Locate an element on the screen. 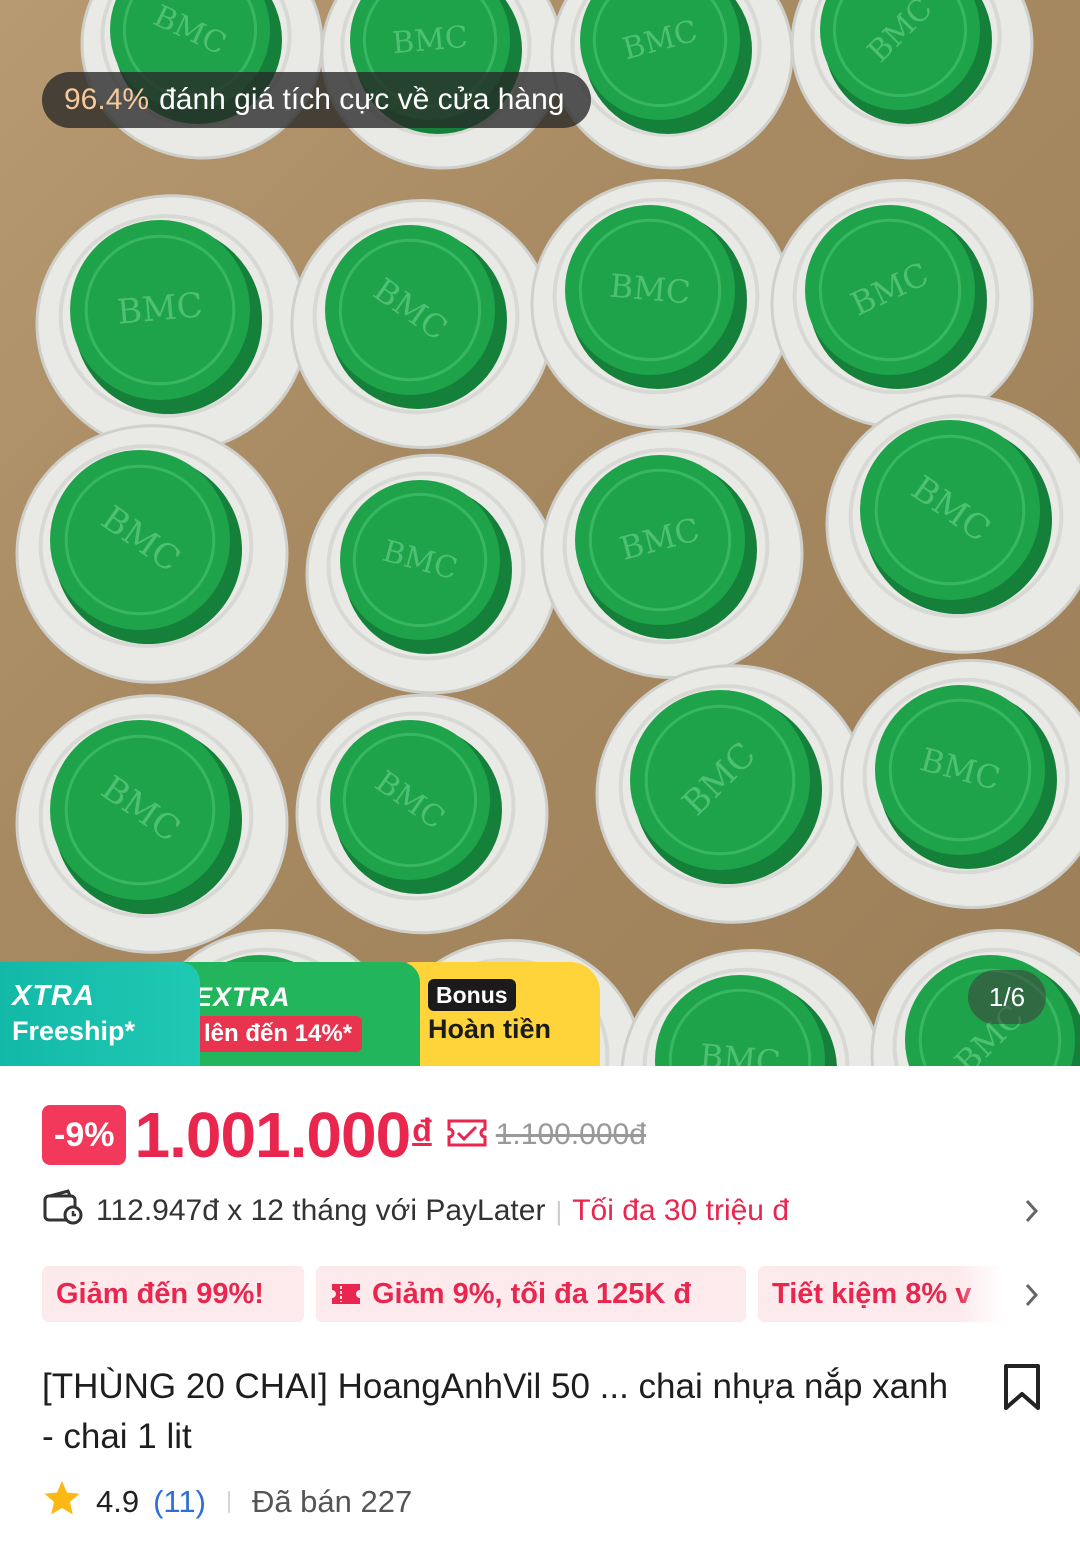  voucher-fade is located at coordinates (986, 1294).